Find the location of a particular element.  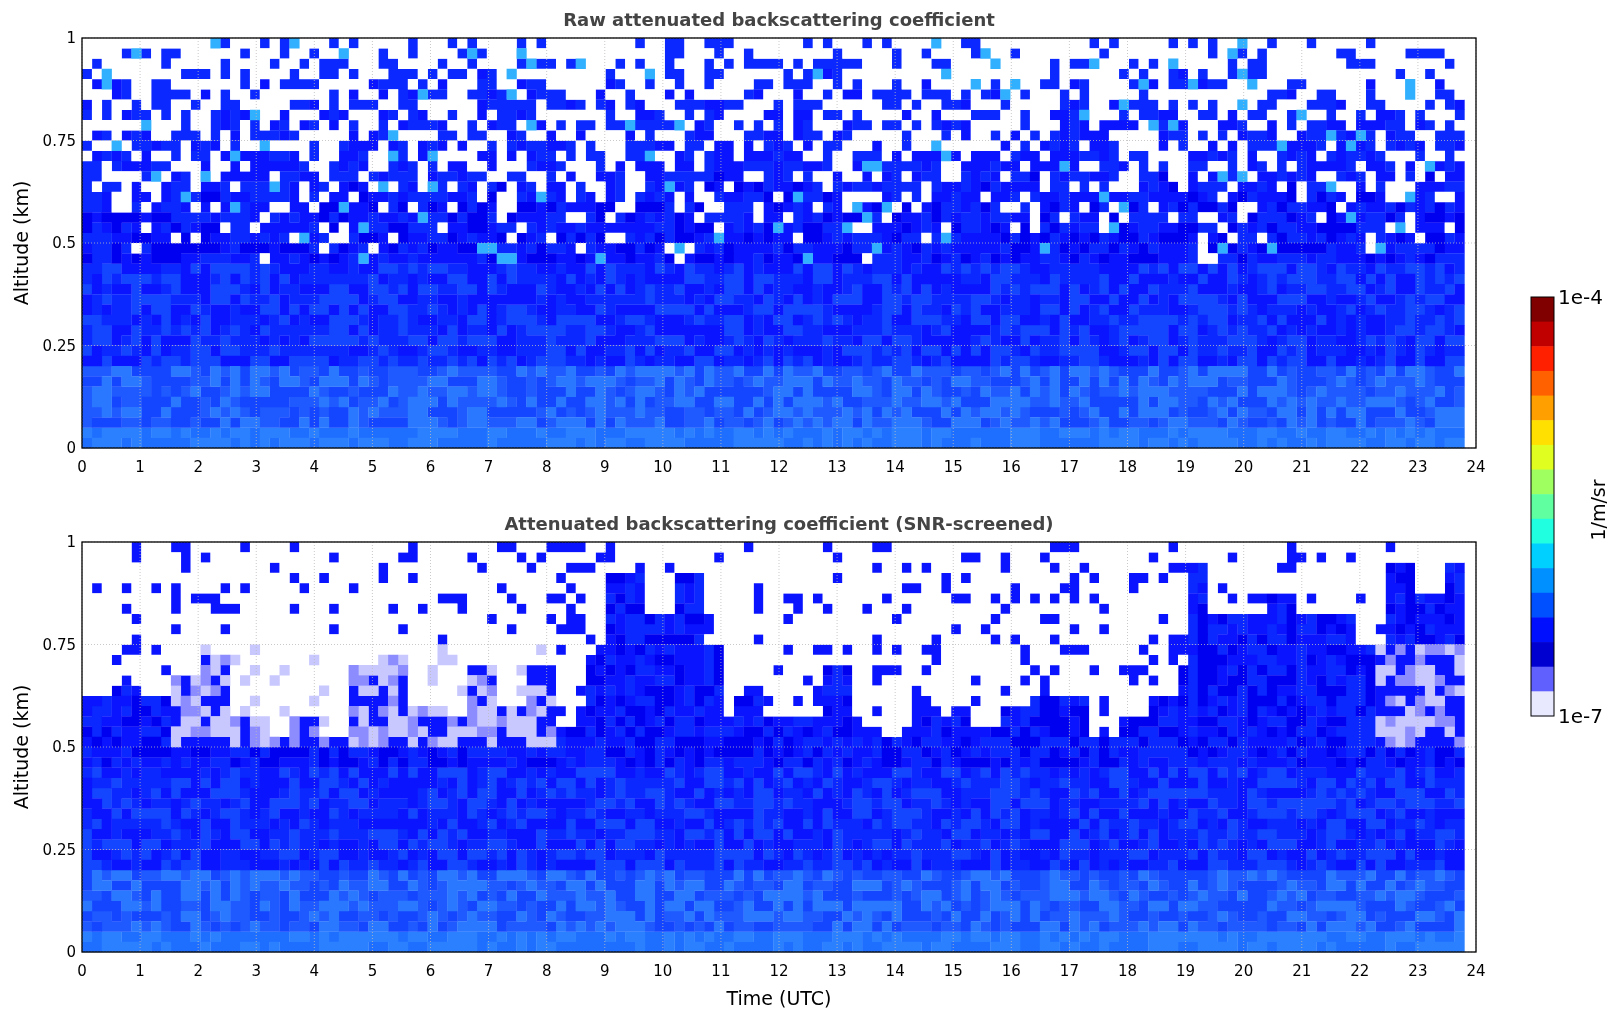

colorbar-max-label: 1e-4 is located at coordinates (1580, 297).